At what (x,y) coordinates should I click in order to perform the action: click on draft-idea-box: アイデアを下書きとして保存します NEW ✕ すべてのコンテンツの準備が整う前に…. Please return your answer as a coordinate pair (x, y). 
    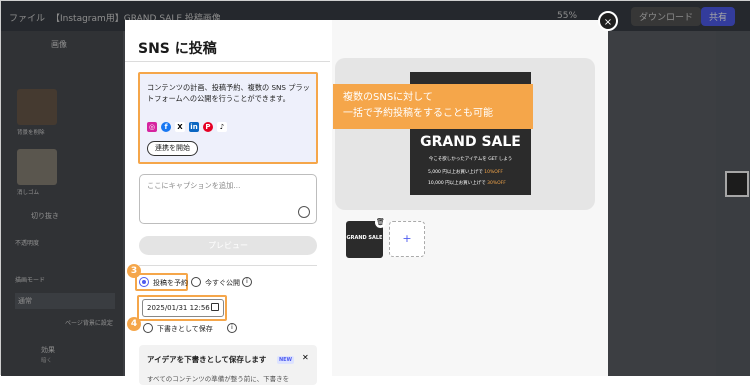
    Looking at the image, I should click on (228, 365).